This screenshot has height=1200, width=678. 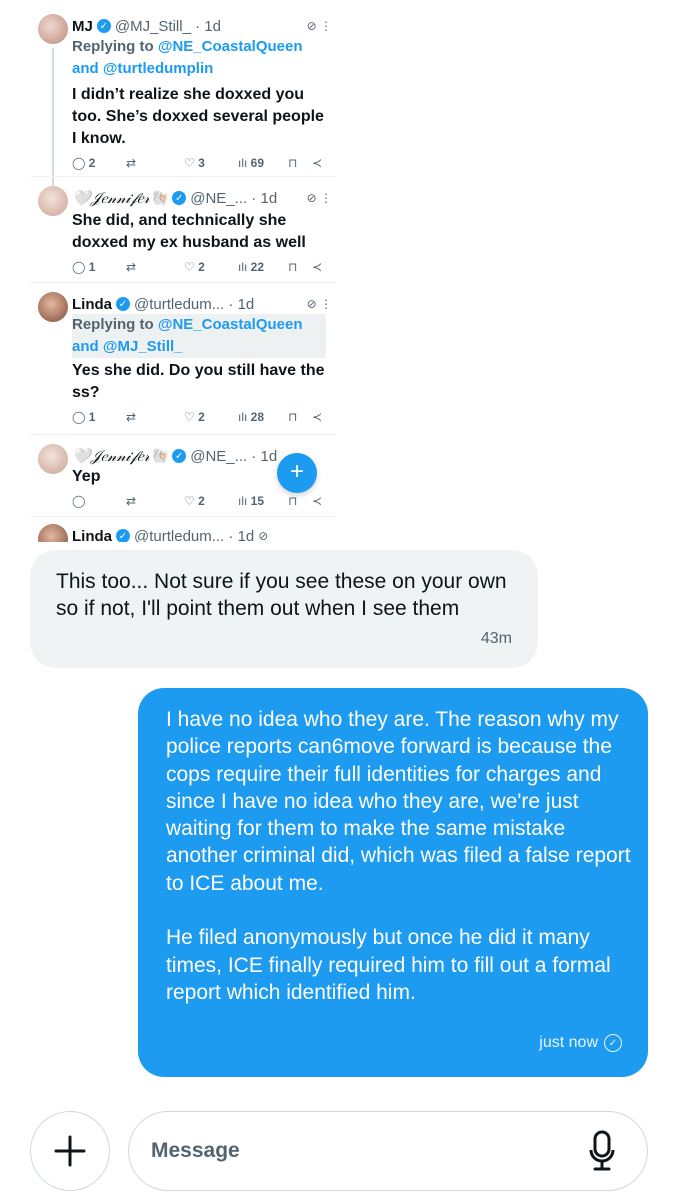 What do you see at coordinates (568, 1042) in the screenshot?
I see `message-timestamp: just now` at bounding box center [568, 1042].